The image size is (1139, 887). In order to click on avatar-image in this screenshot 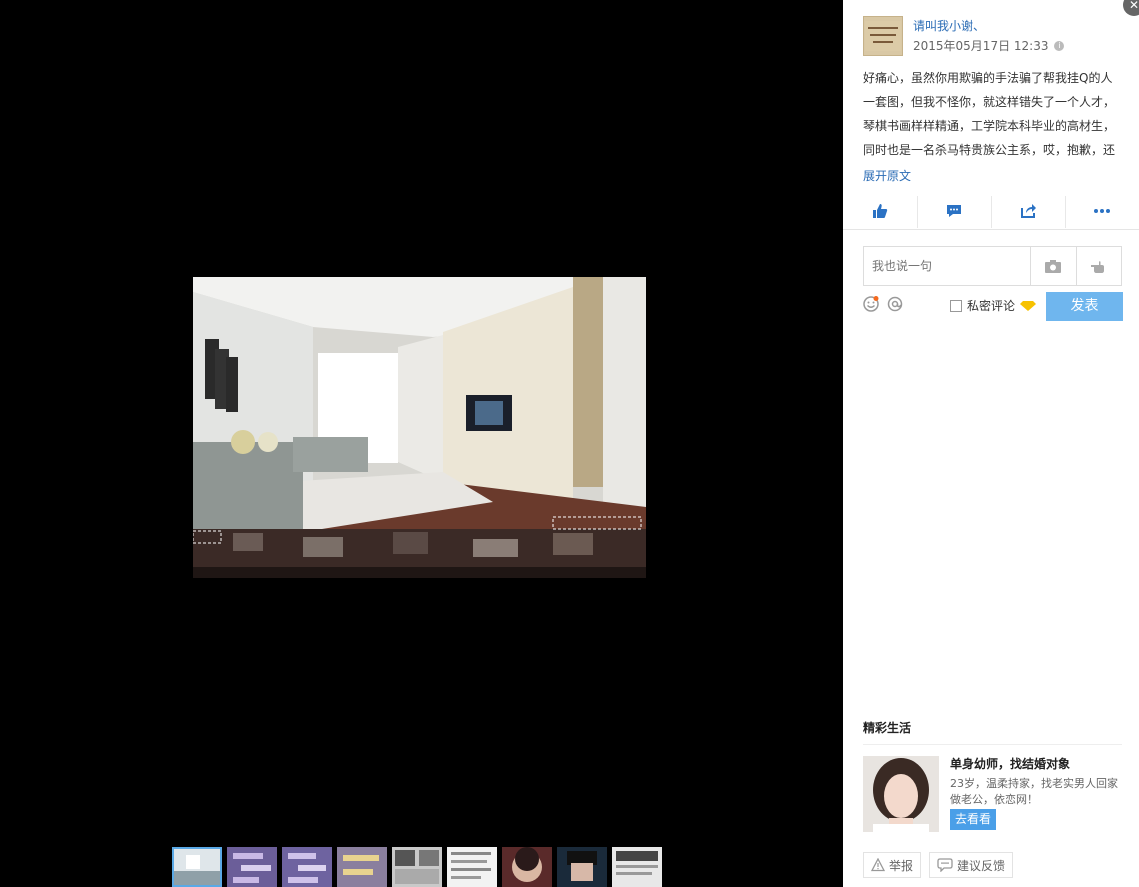, I will do `click(883, 36)`.